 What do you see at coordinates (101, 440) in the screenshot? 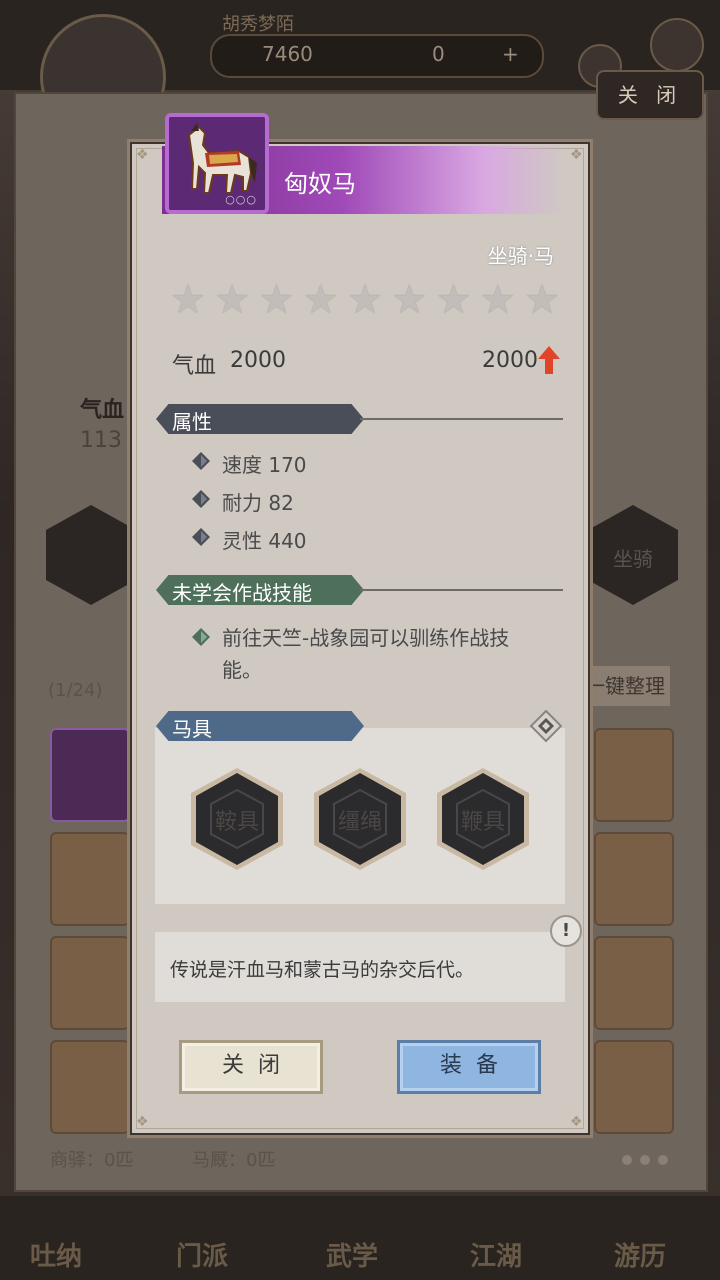
I see `background-stat-value: 113` at bounding box center [101, 440].